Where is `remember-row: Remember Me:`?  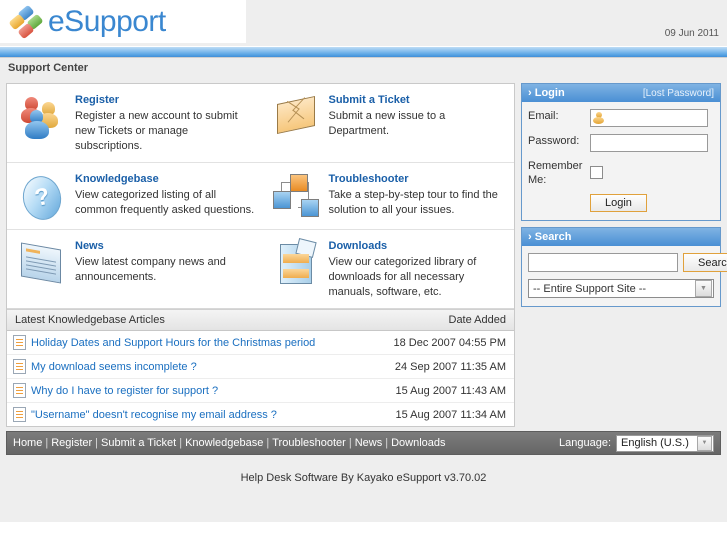
remember-row: Remember Me: is located at coordinates (621, 173).